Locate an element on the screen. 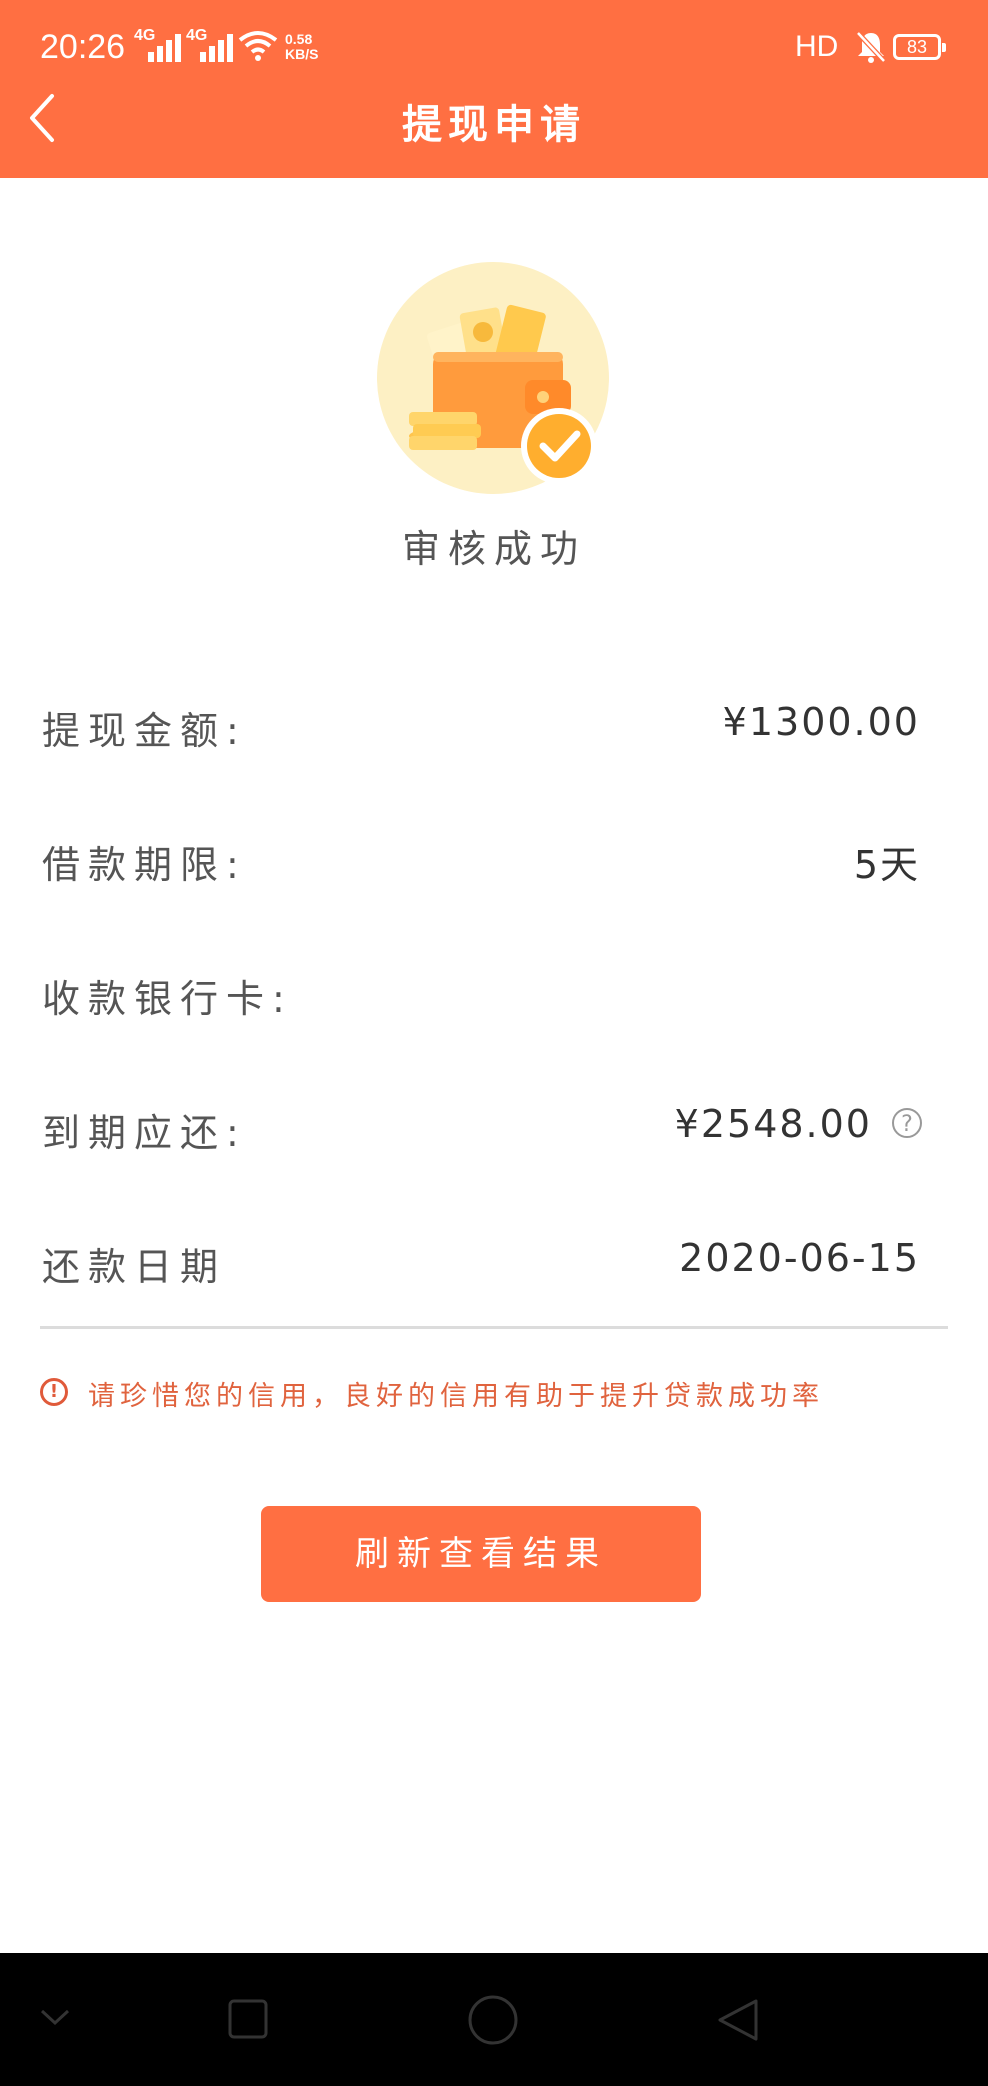  status-bar: 20:26 4G 4G 0.58 KB/S HD 83 is located at coordinates (494, 45).